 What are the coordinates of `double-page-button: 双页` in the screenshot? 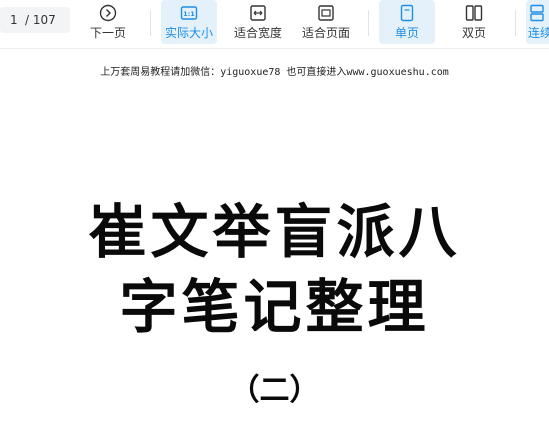 It's located at (474, 22).